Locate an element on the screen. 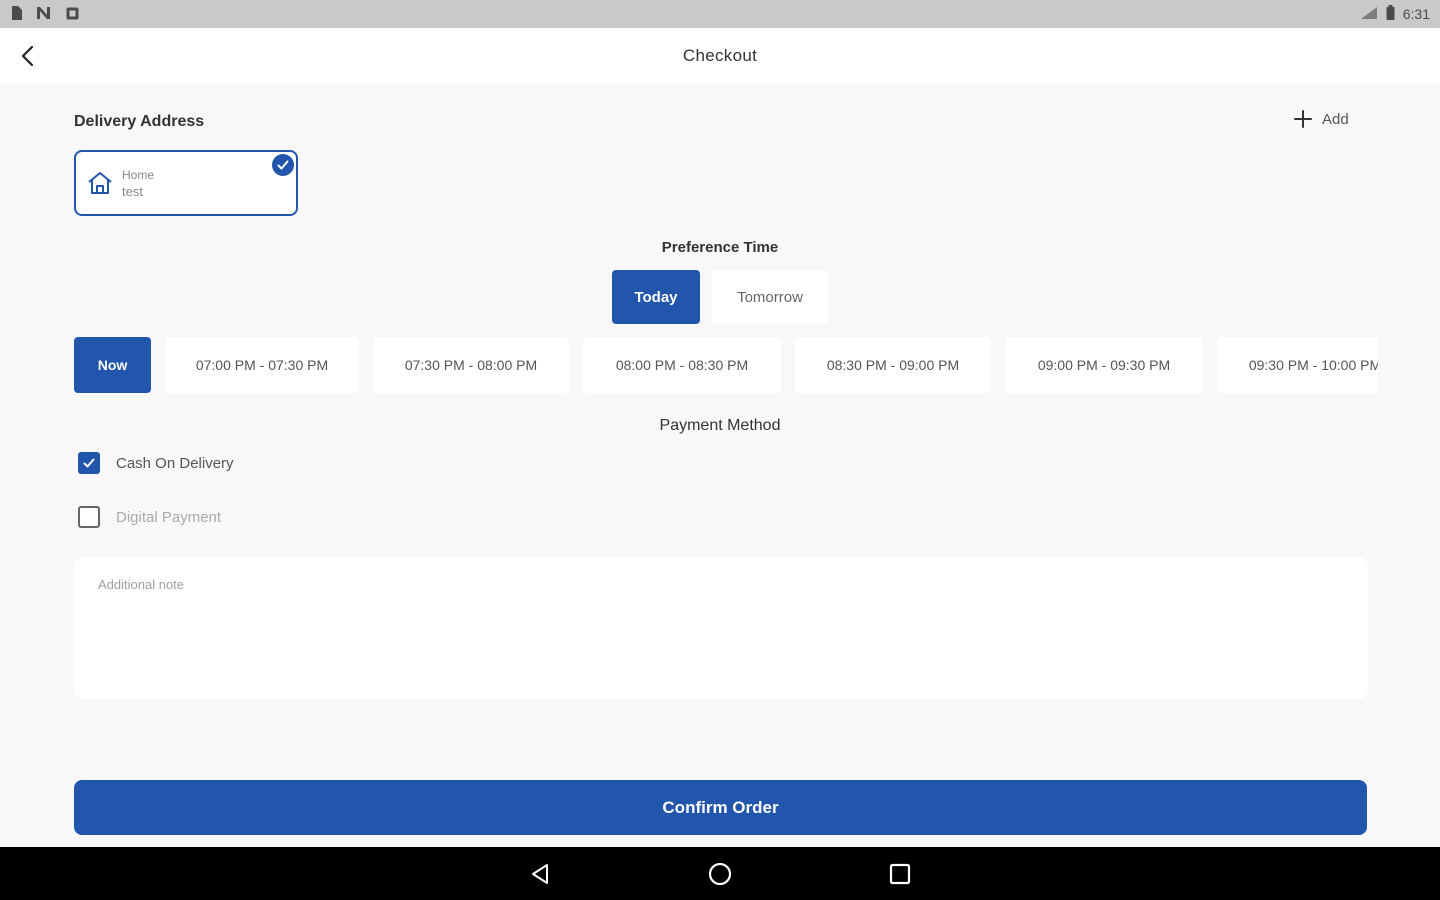  circle-home-icon is located at coordinates (720, 873).